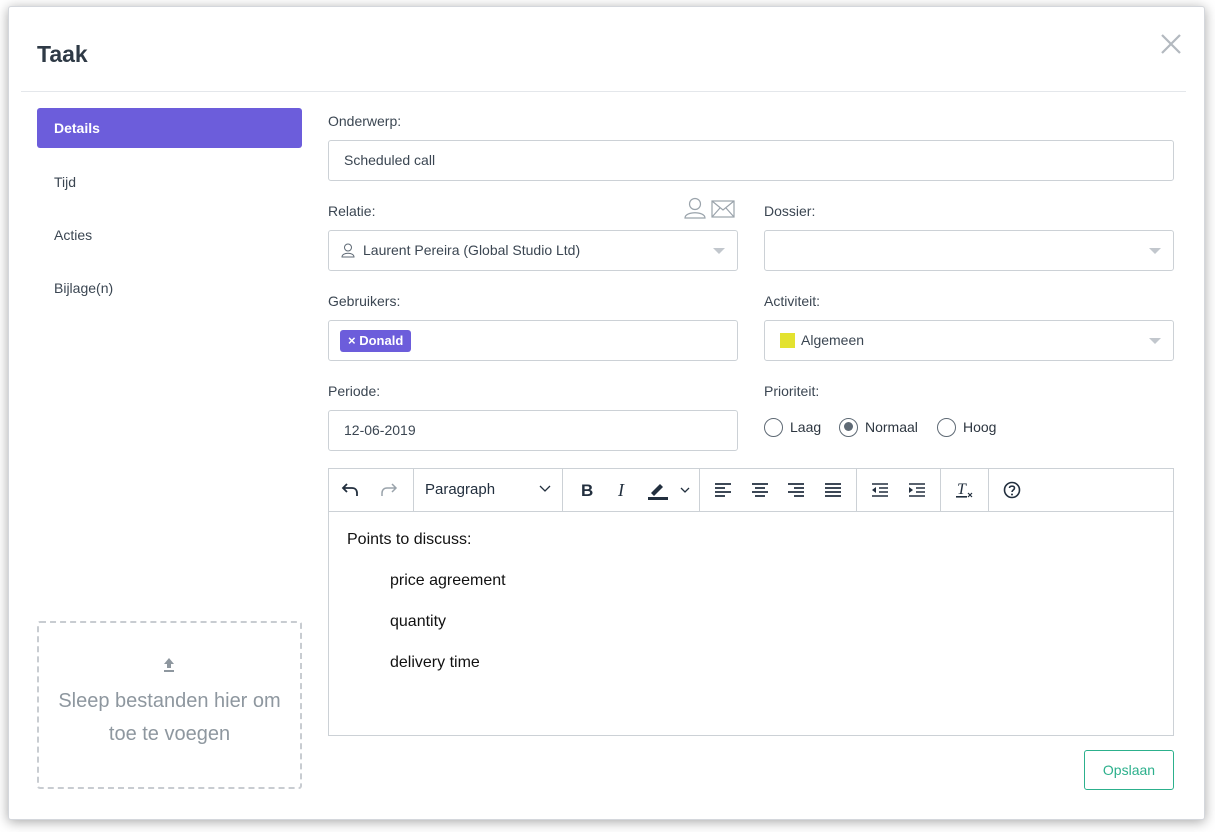  I want to click on priority-radio-laag: Laag, so click(792, 427).